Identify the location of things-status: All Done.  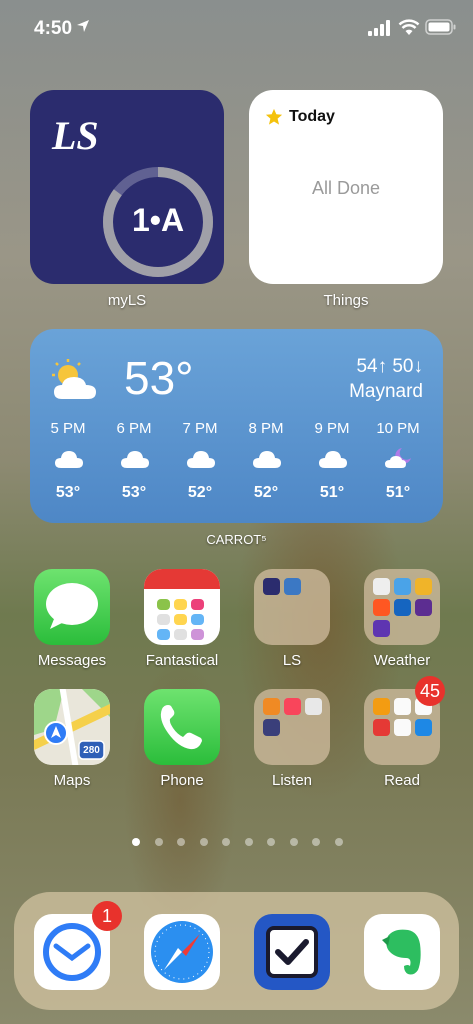
(346, 188).